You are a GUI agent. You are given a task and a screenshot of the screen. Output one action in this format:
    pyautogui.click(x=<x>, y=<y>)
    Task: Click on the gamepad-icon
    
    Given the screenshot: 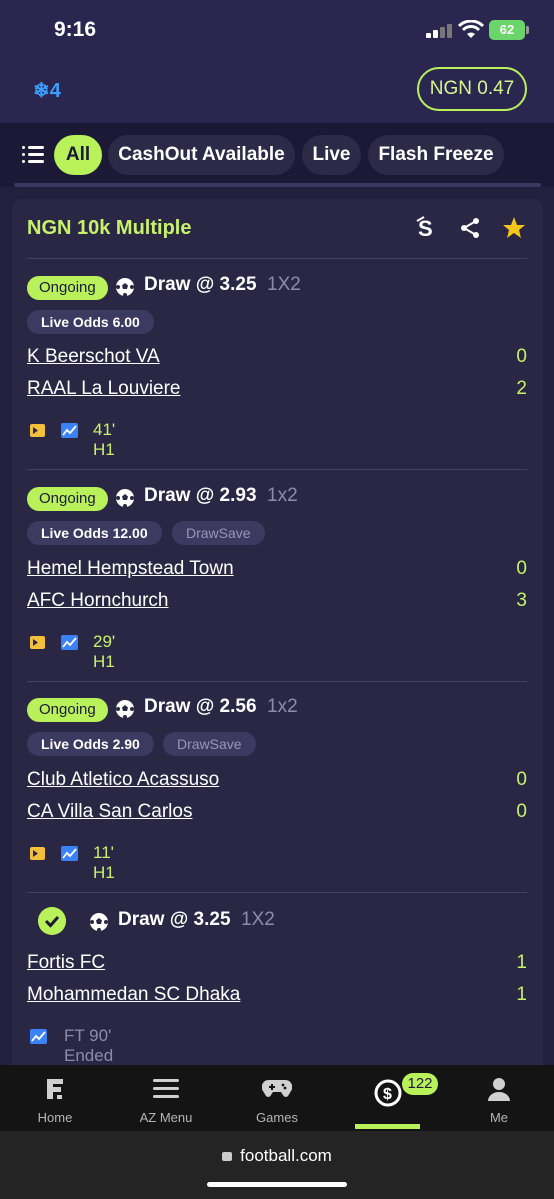 What is the action you would take?
    pyautogui.click(x=277, y=1088)
    